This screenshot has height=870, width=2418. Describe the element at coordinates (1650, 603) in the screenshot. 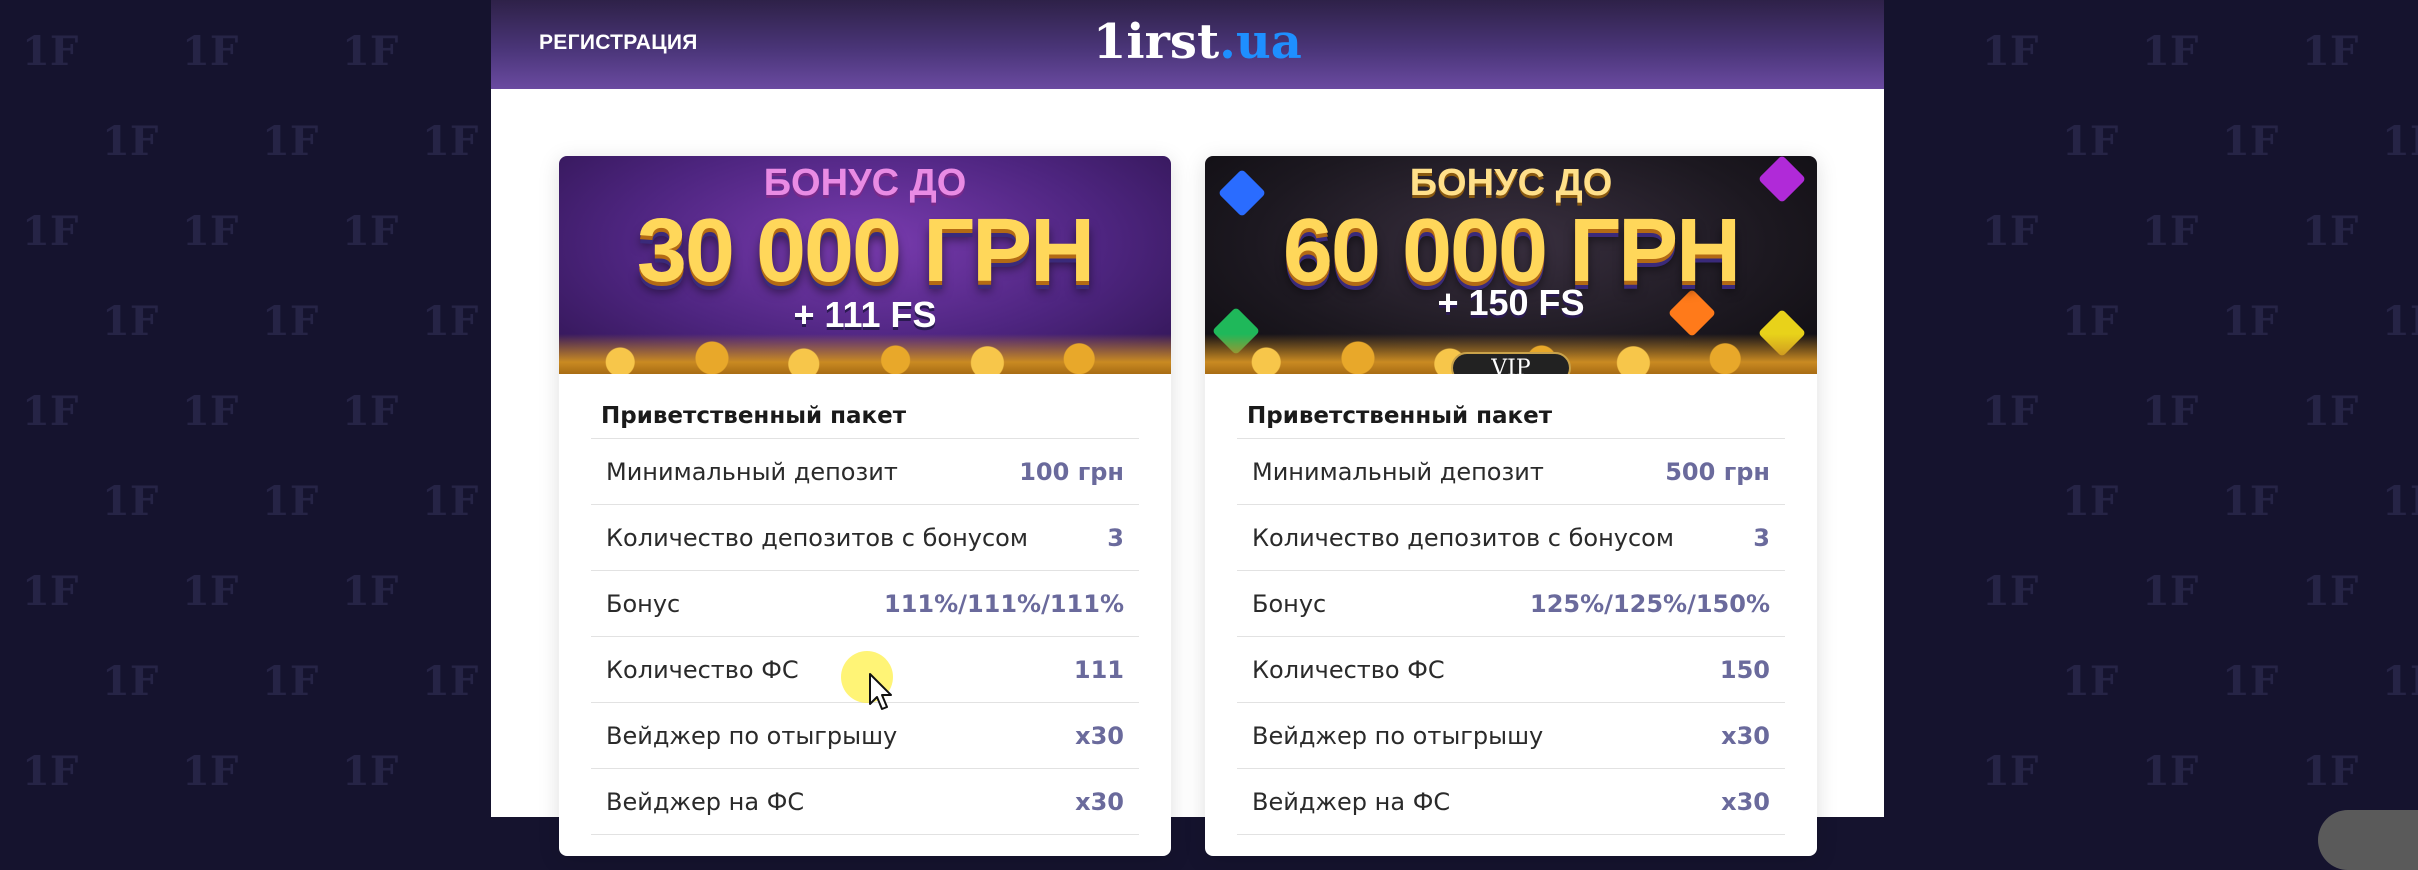

I see `row-value: 125%/125%/150%` at that location.